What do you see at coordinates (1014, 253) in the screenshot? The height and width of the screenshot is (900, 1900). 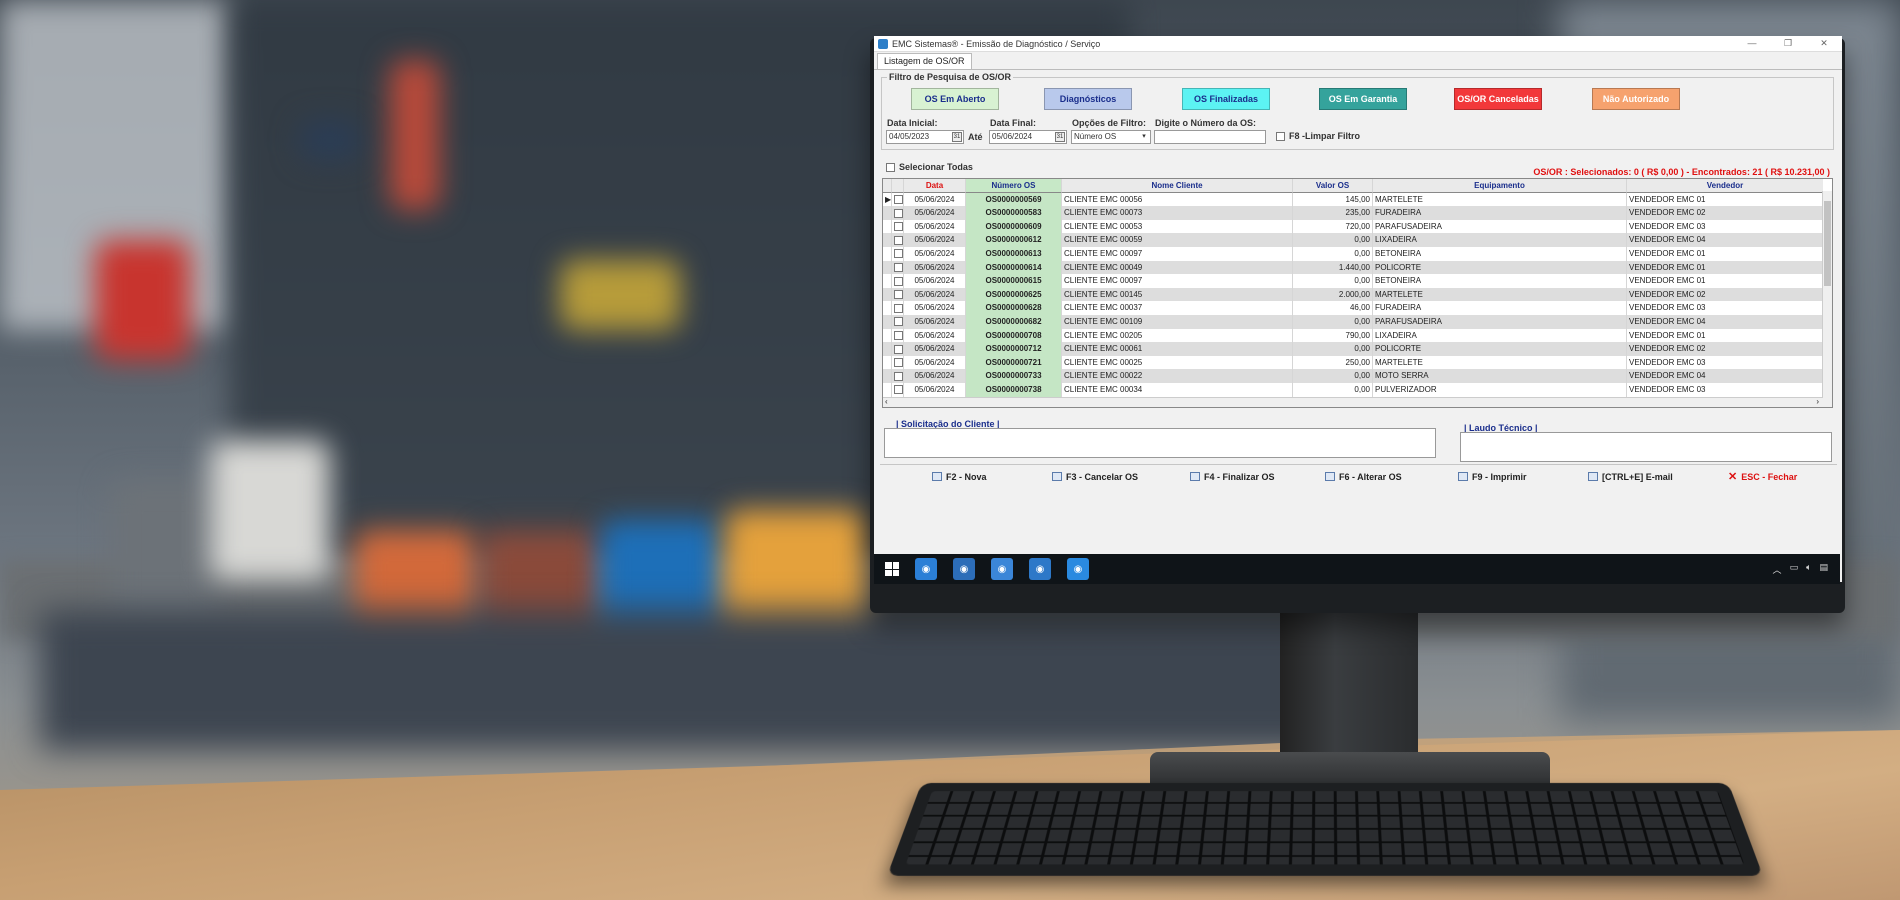 I see `row-numero-os: OS0000000613` at bounding box center [1014, 253].